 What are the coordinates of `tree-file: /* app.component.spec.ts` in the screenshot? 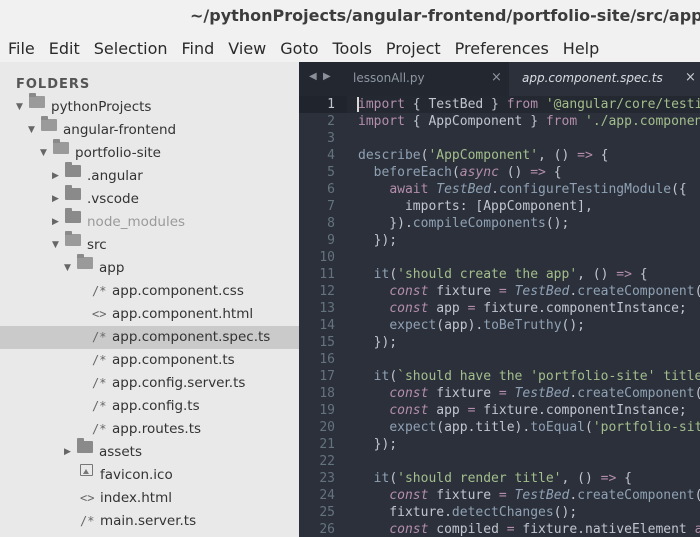 It's located at (149, 337).